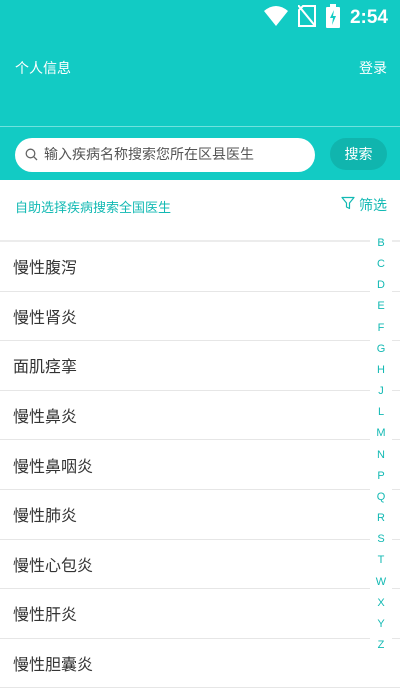 This screenshot has height=700, width=400. What do you see at coordinates (381, 349) in the screenshot?
I see `alphabet-letter: G` at bounding box center [381, 349].